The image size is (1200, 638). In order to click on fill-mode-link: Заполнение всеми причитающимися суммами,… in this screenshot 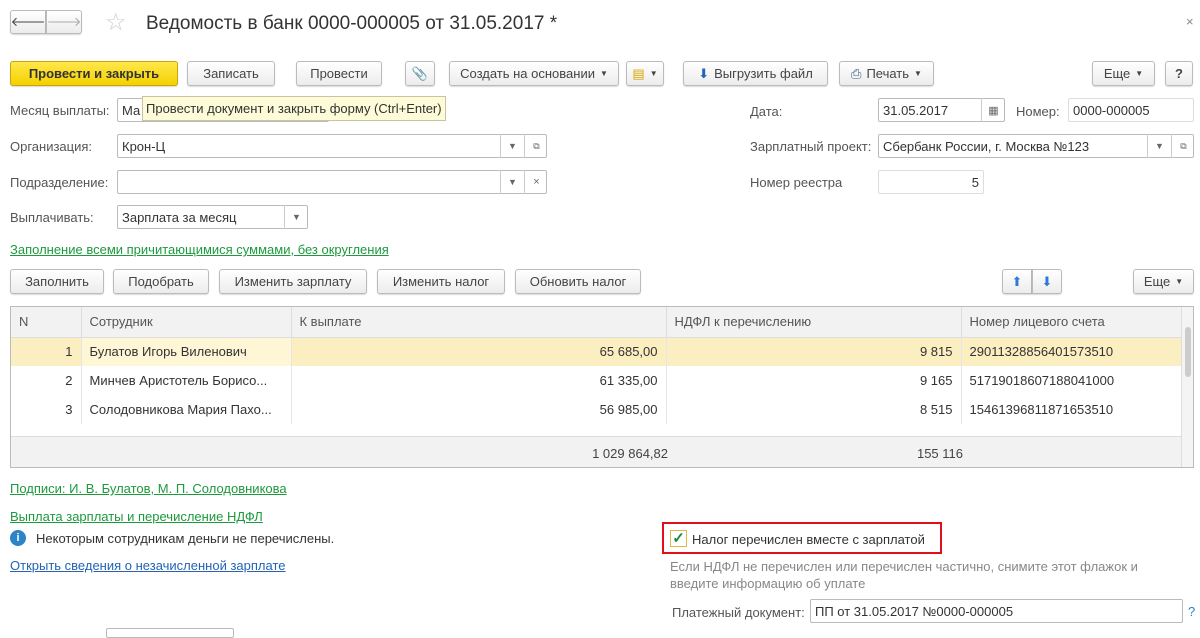, I will do `click(199, 249)`.